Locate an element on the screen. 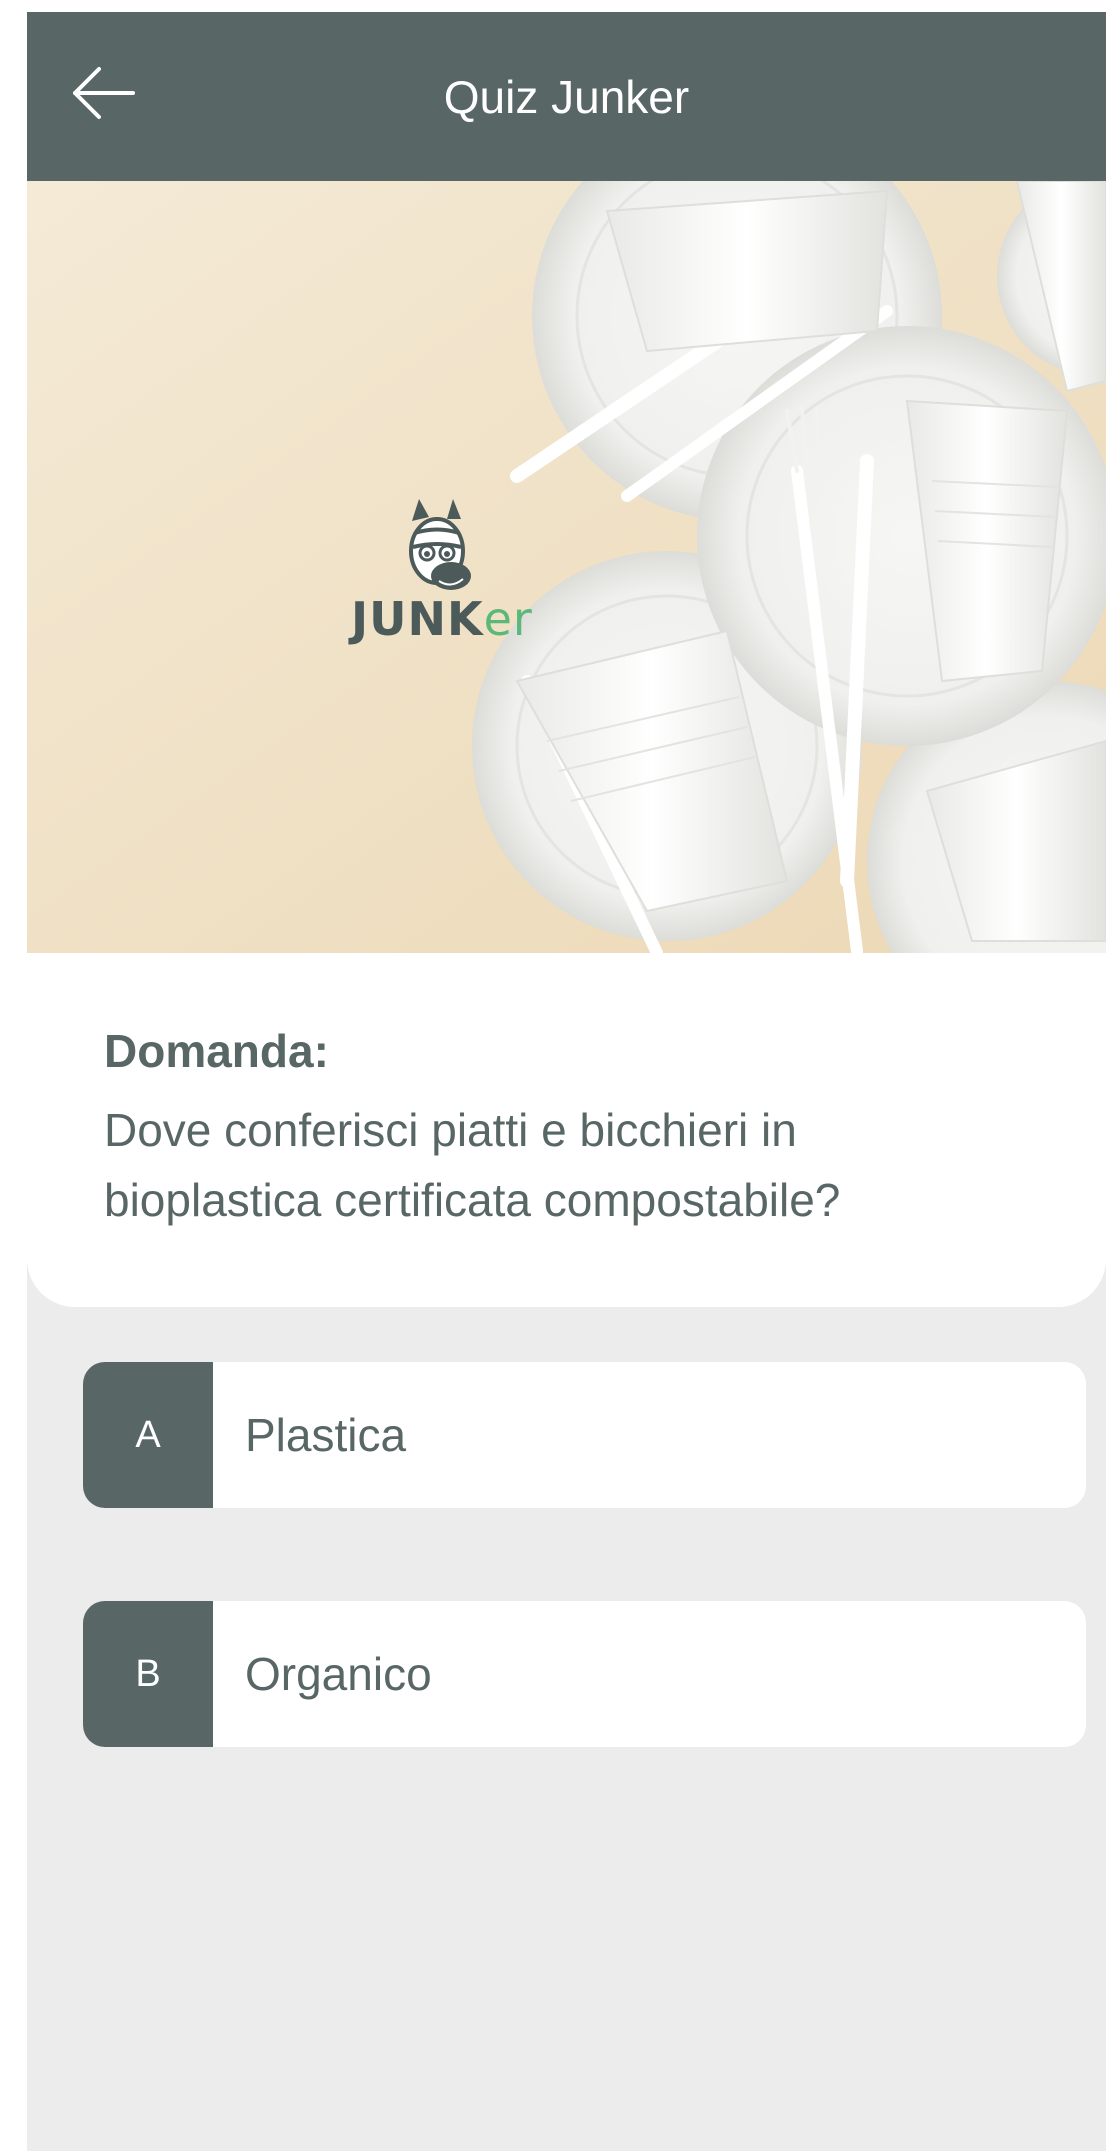 This screenshot has height=2151, width=1106. answer-option-a: A Plastica is located at coordinates (584, 1435).